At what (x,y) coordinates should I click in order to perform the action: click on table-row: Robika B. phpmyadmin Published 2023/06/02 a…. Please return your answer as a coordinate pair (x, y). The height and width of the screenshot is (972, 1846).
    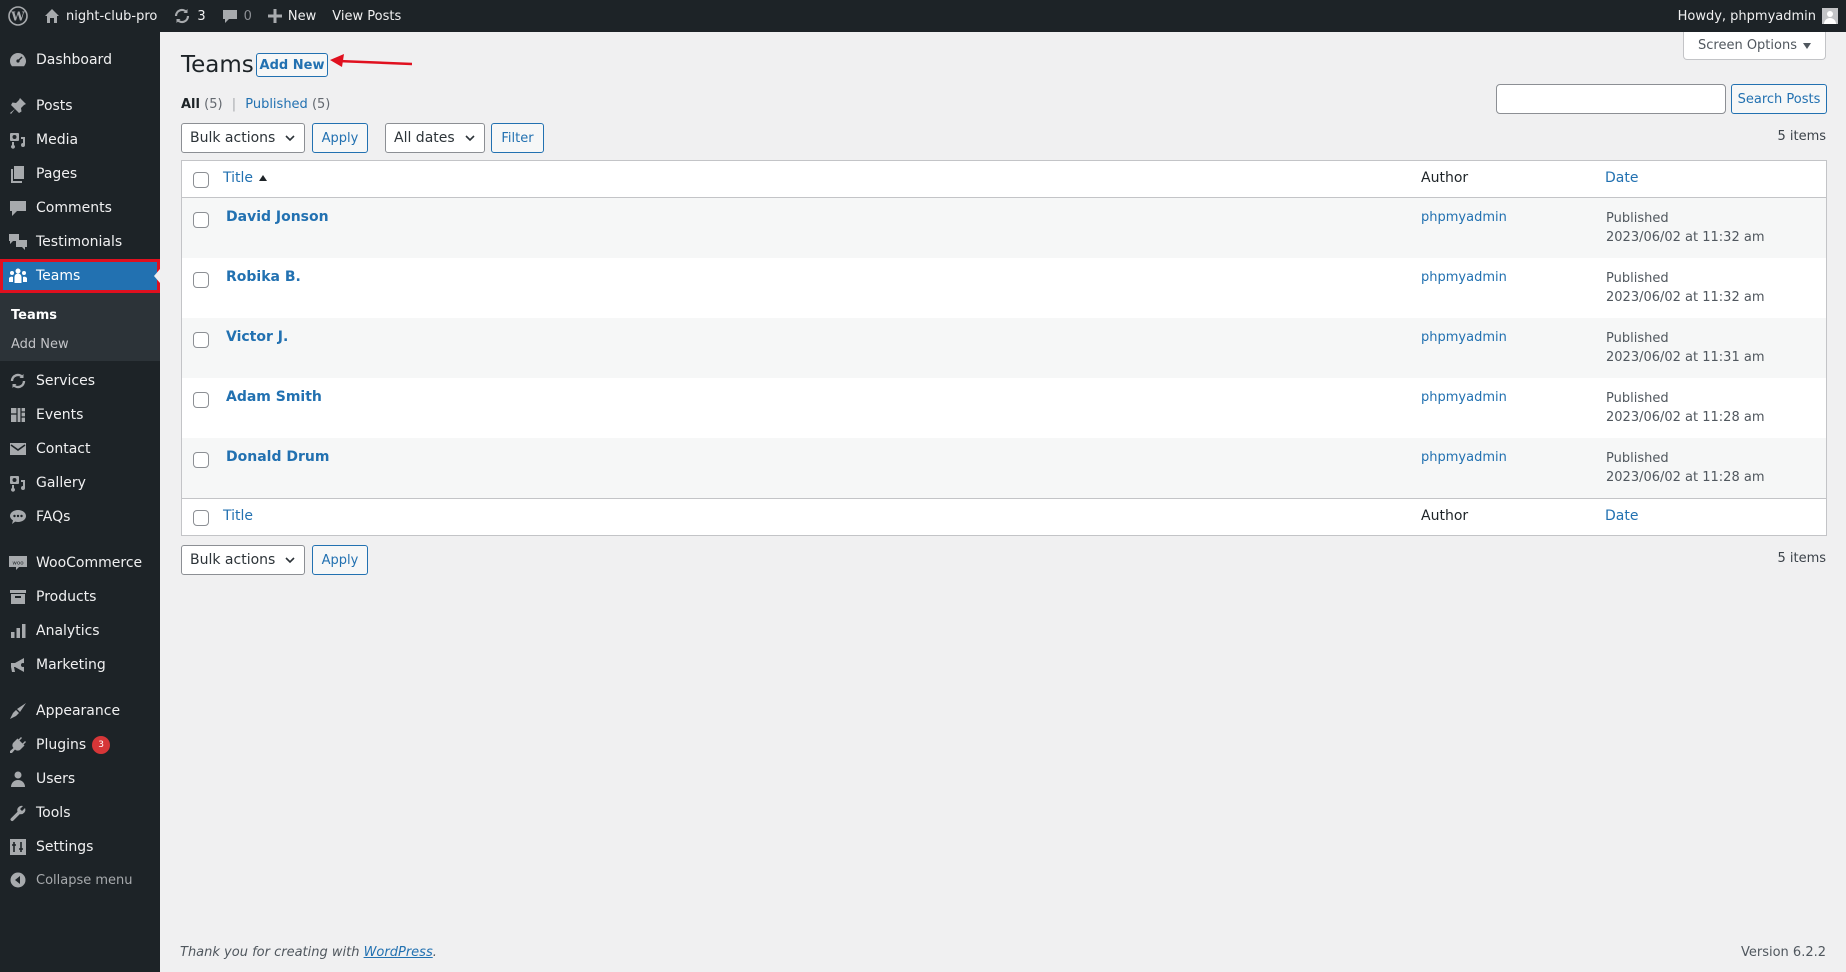
    Looking at the image, I should click on (1004, 288).